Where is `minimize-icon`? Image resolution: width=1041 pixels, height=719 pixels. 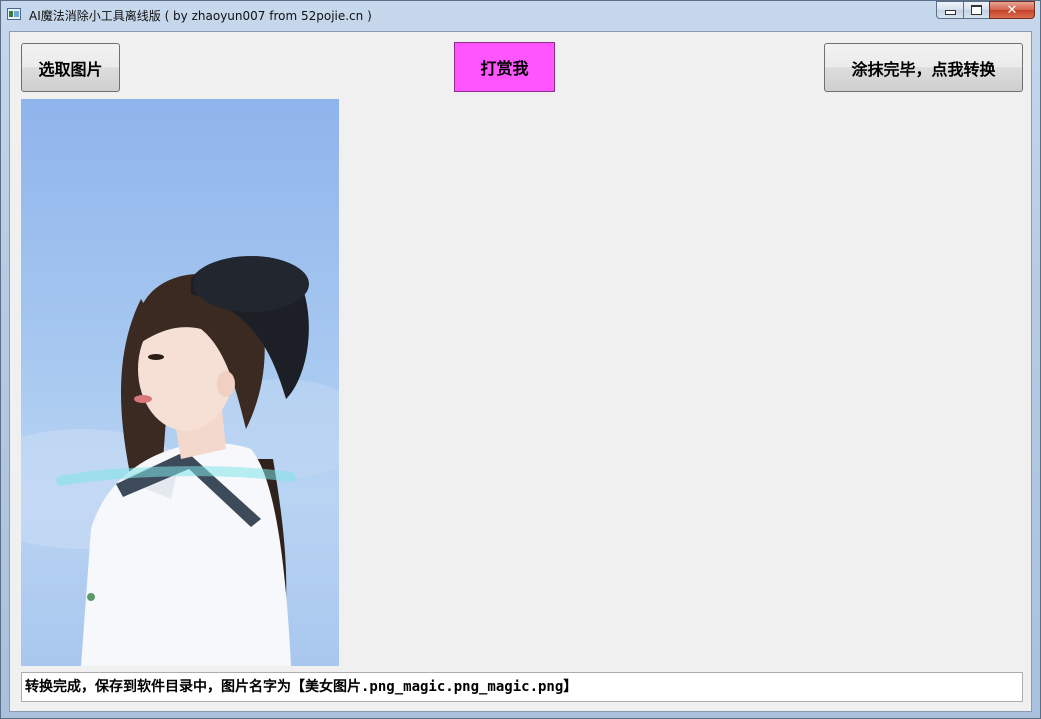
minimize-icon is located at coordinates (950, 12).